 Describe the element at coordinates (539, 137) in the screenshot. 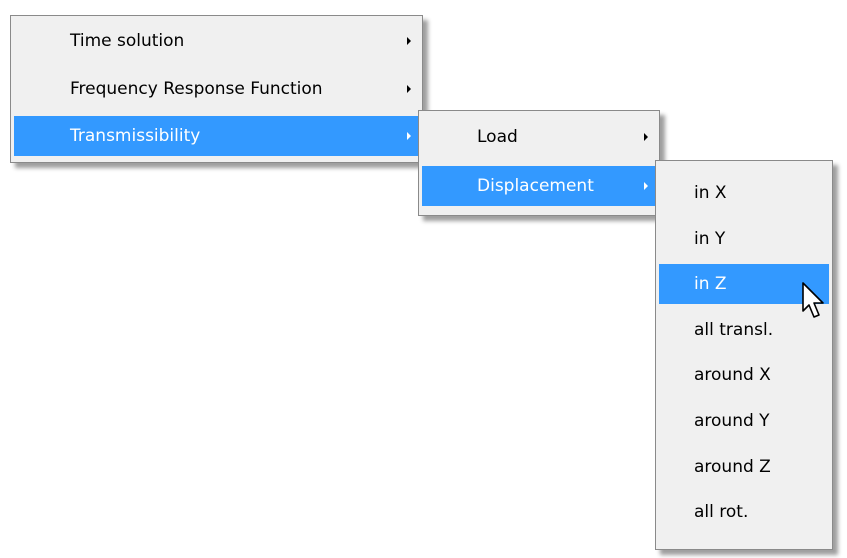

I see `menu-item-load: Load` at that location.